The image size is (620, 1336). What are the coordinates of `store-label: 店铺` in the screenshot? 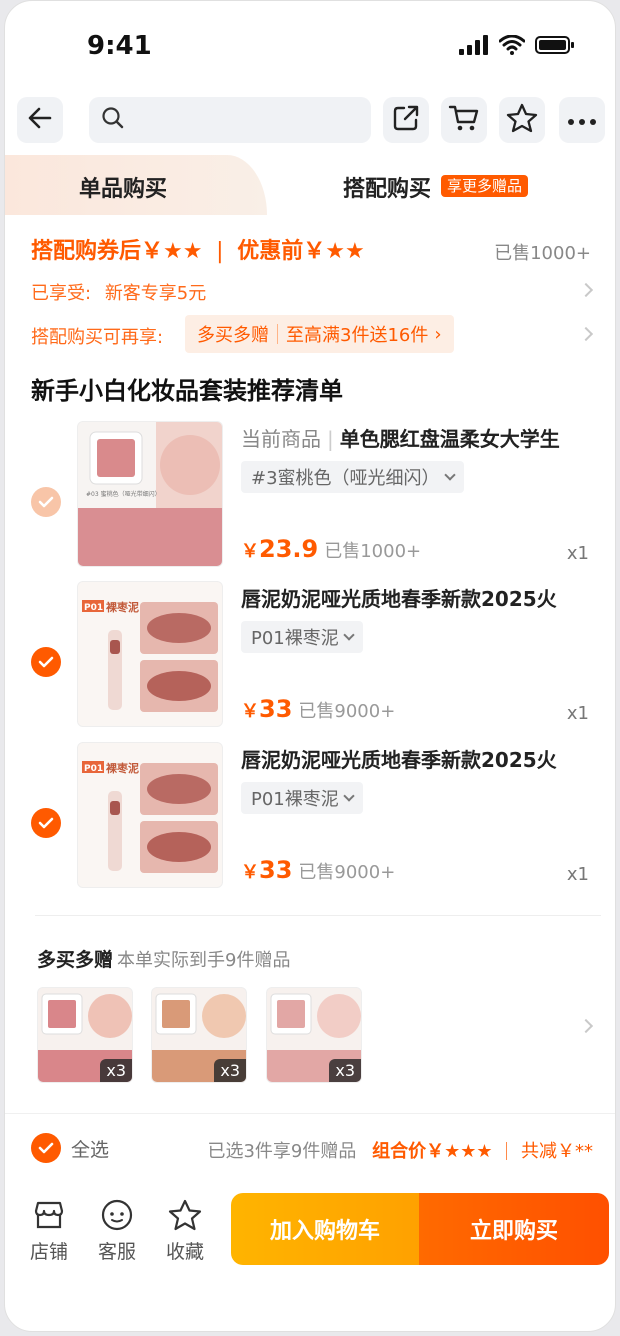 It's located at (48, 1252).